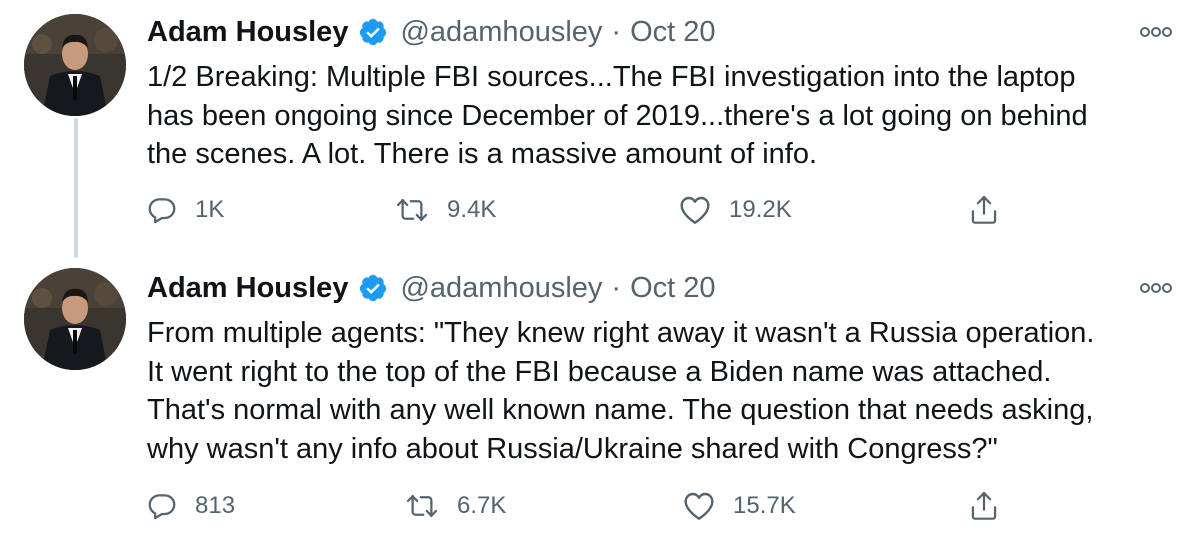 The image size is (1200, 543). What do you see at coordinates (210, 209) in the screenshot?
I see `reply-count: 1K` at bounding box center [210, 209].